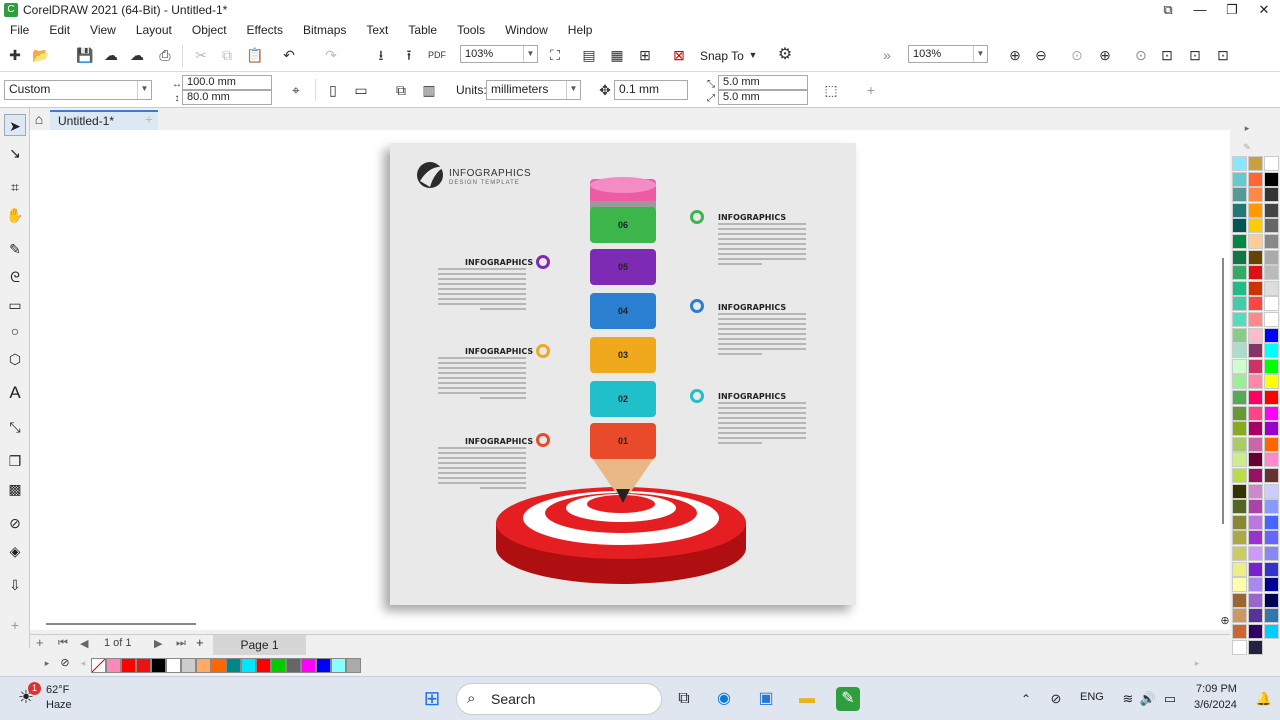 This screenshot has width=1280, height=720. What do you see at coordinates (432, 699) in the screenshot?
I see `windows-start-icon: ⊞` at bounding box center [432, 699].